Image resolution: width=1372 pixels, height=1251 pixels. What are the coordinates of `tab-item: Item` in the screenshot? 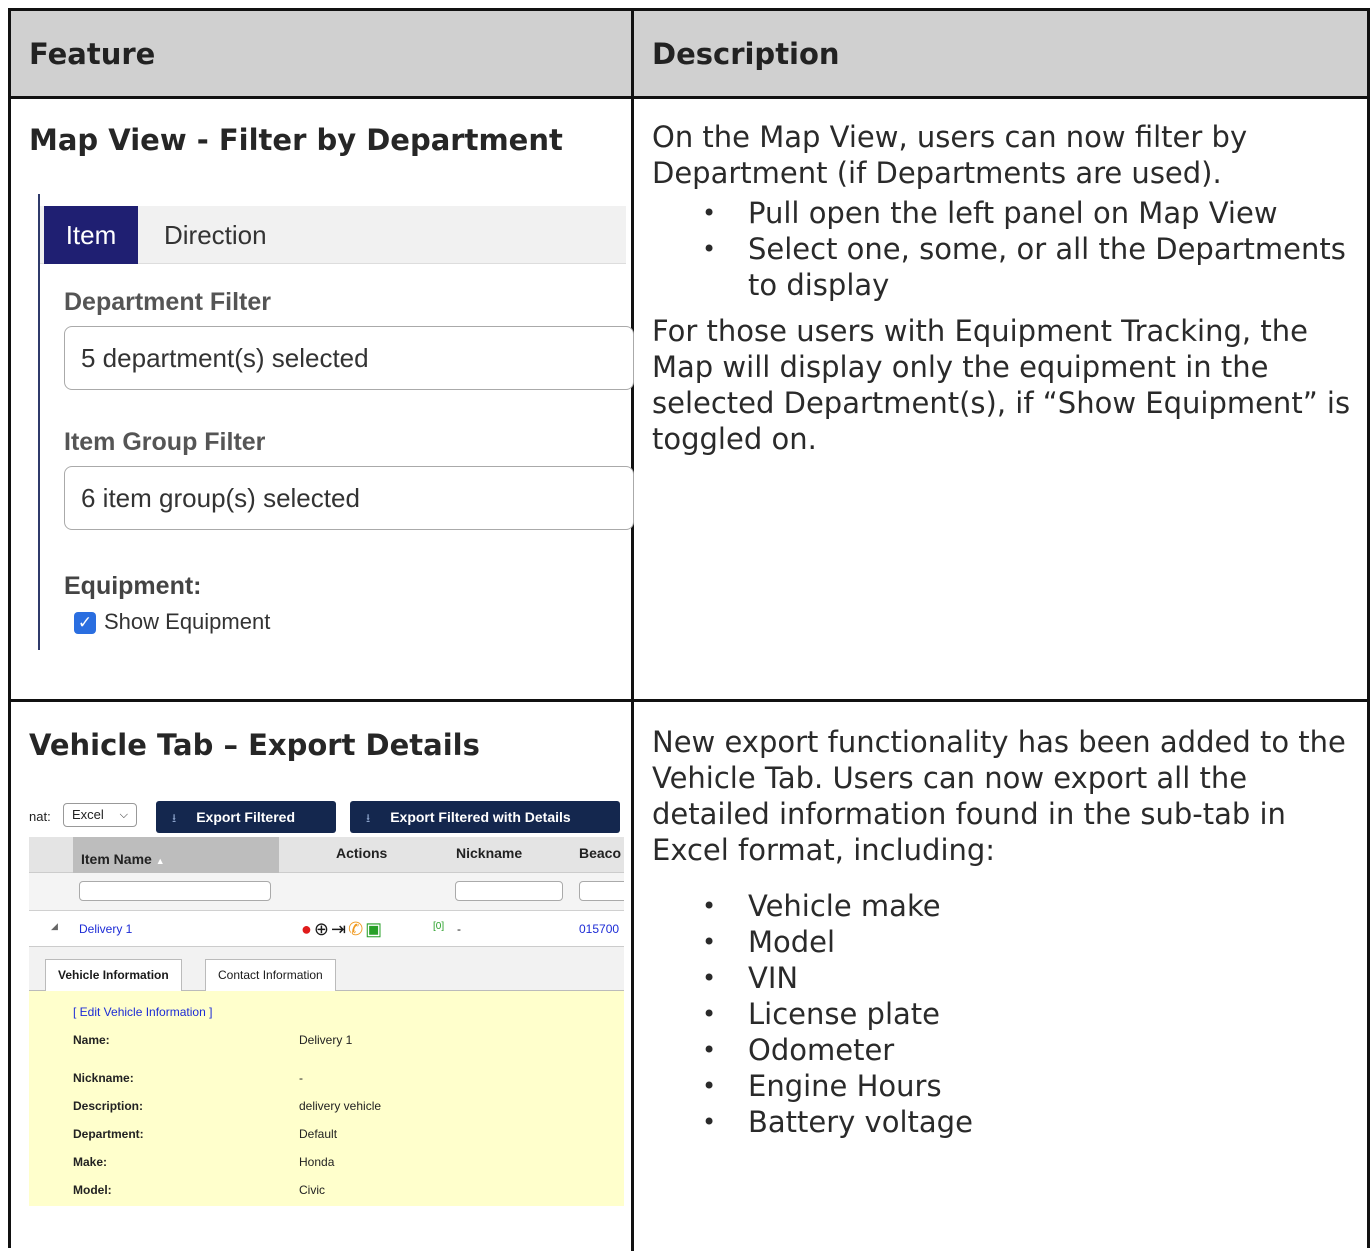 It's located at (91, 235).